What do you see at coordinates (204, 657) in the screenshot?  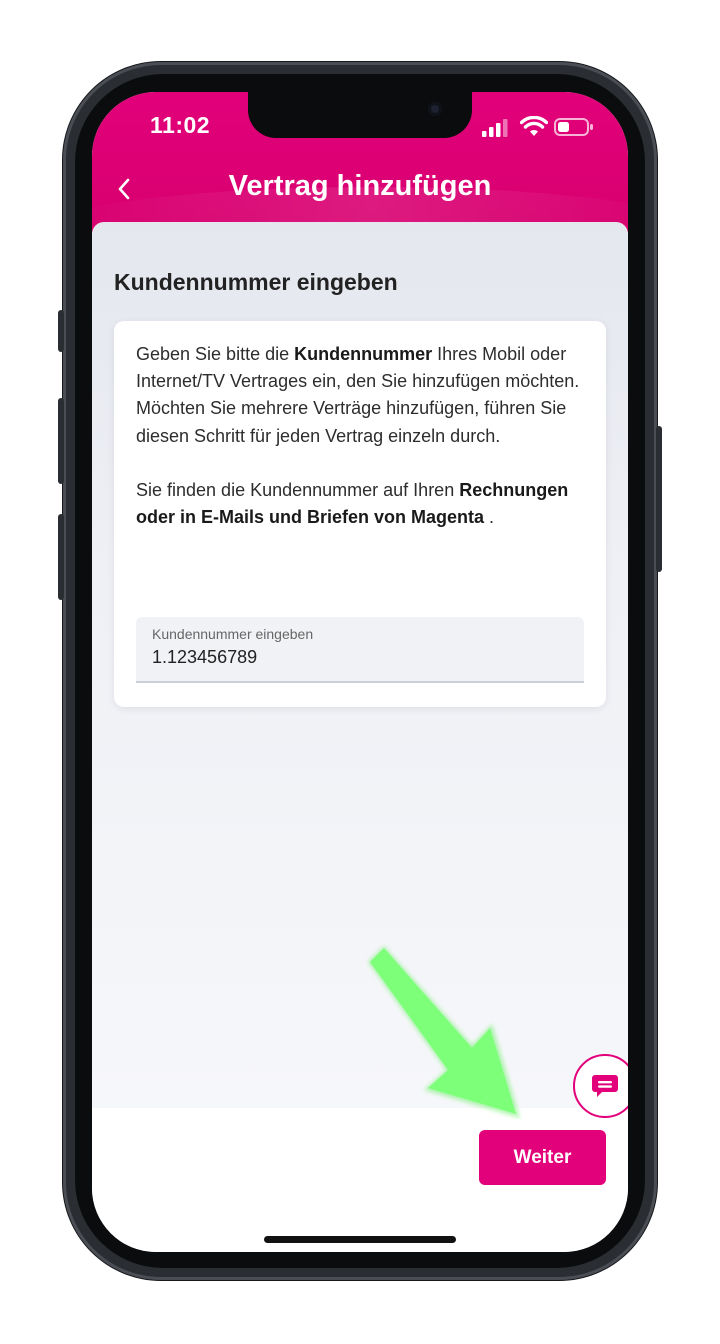 I see `customer-number-value: 1.123456789` at bounding box center [204, 657].